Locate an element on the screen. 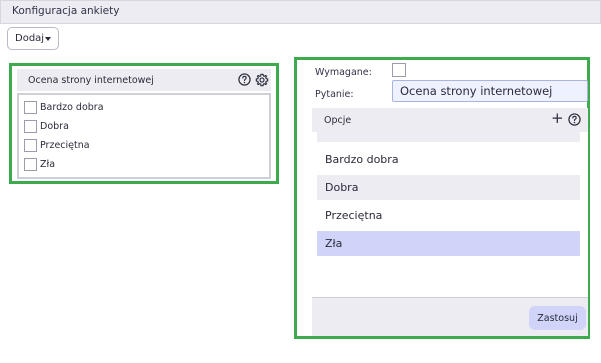  question-preview-title: Ocena strony internetowej is located at coordinates (91, 80).